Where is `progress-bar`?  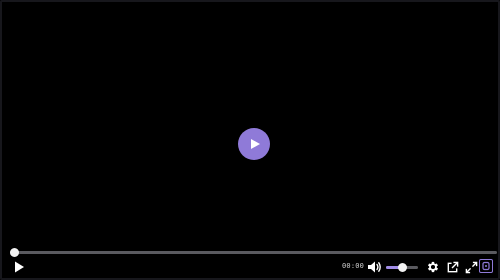 progress-bar is located at coordinates (253, 252).